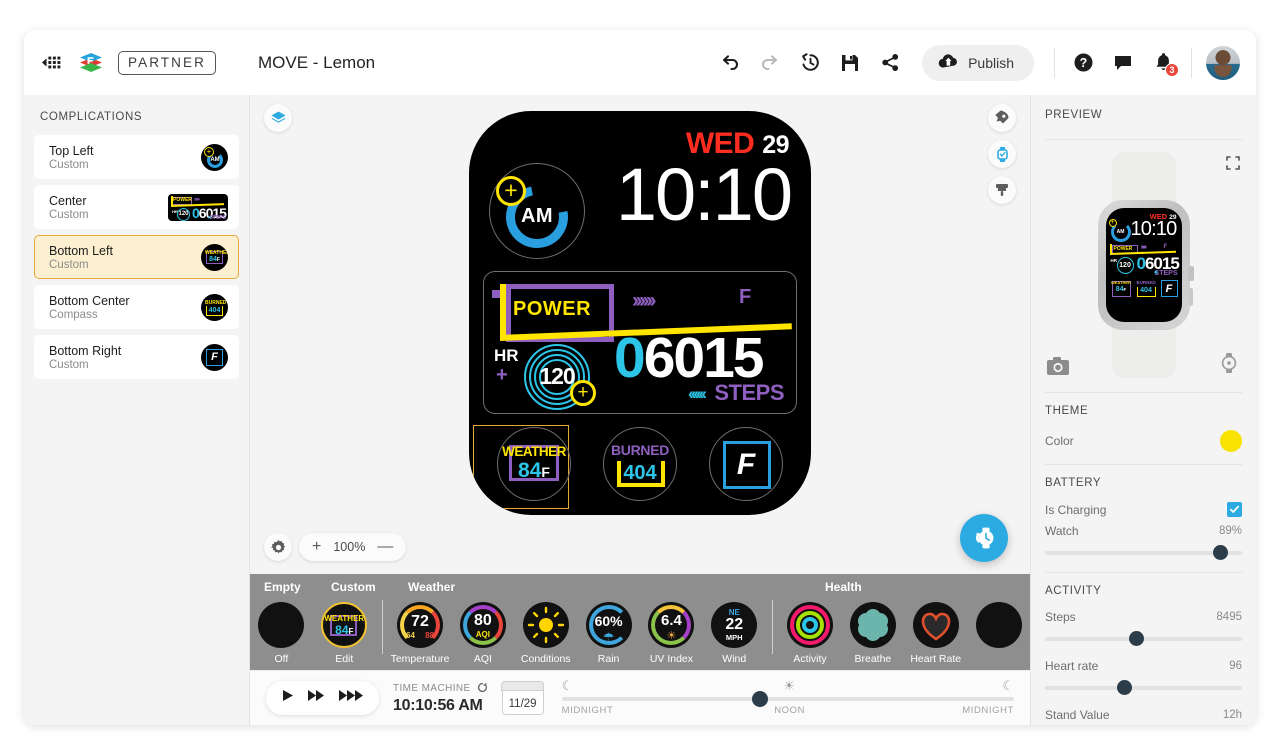 The height and width of the screenshot is (755, 1280). Describe the element at coordinates (1073, 483) in the screenshot. I see `battery-heading: BATTERY` at that location.